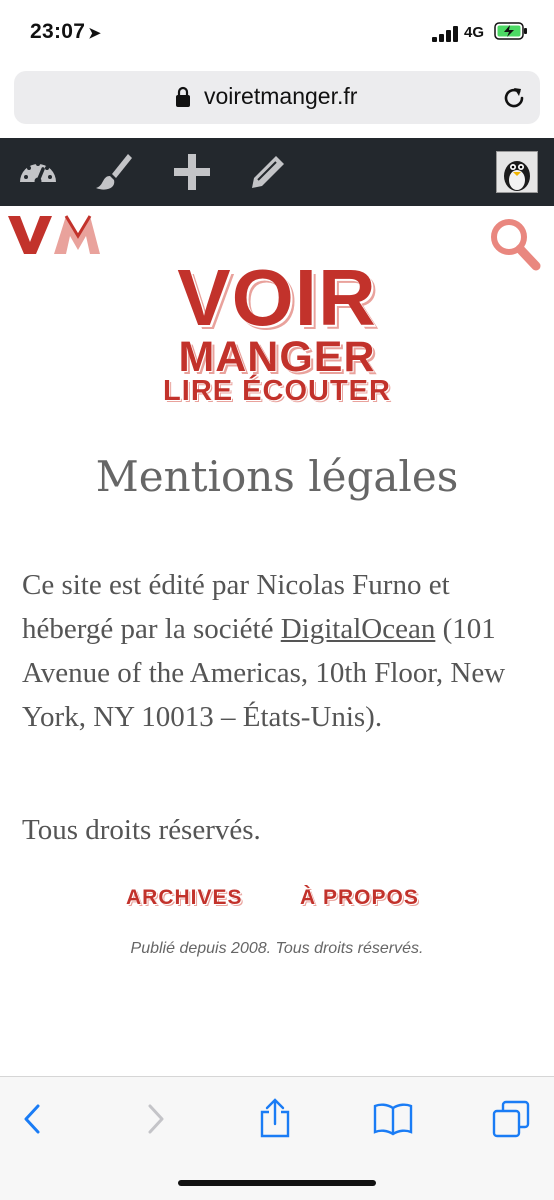  What do you see at coordinates (155, 1119) in the screenshot?
I see `forward-icon` at bounding box center [155, 1119].